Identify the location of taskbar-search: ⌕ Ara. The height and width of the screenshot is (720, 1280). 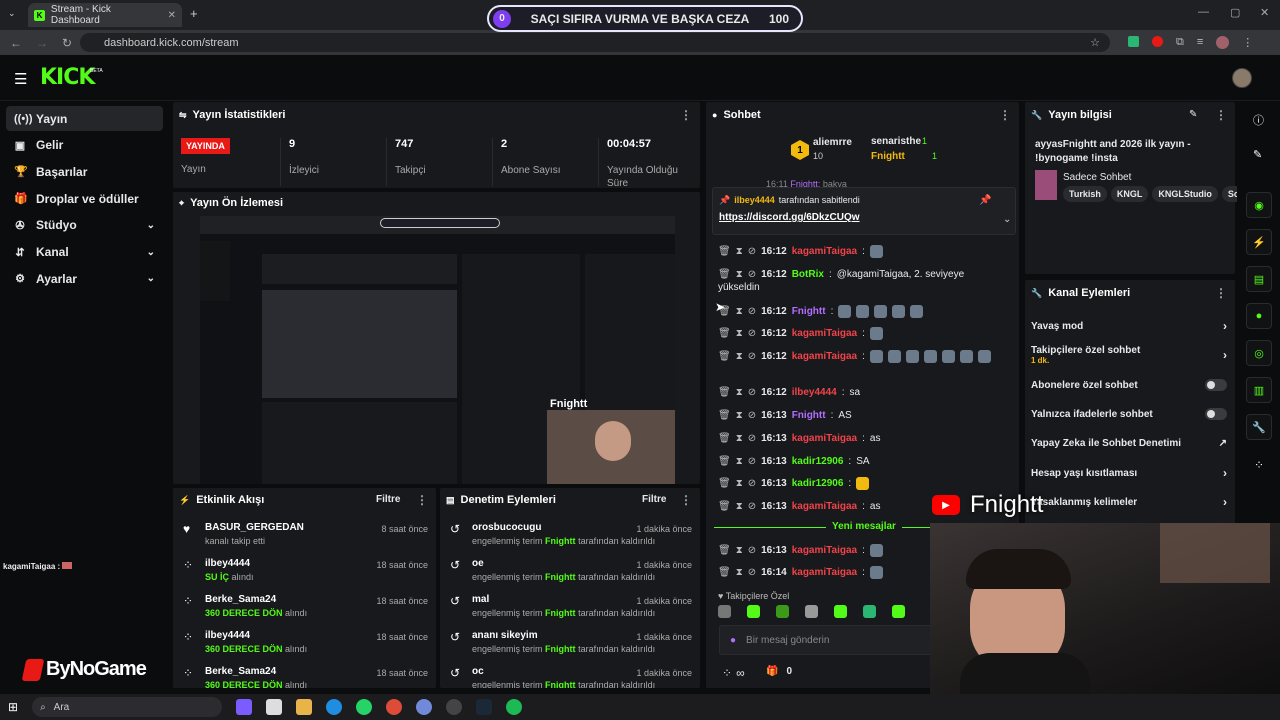
(127, 707).